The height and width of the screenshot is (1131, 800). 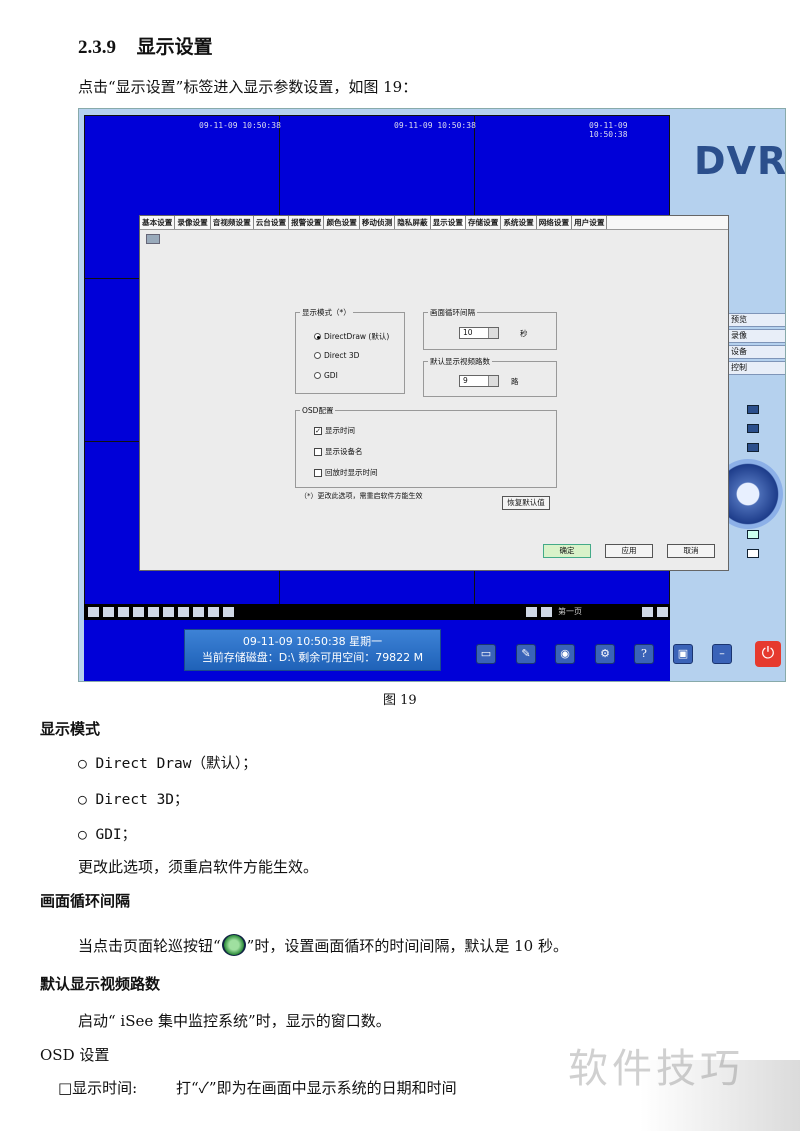 I want to click on display-mode-item: ○ GDI；, so click(x=107, y=835).